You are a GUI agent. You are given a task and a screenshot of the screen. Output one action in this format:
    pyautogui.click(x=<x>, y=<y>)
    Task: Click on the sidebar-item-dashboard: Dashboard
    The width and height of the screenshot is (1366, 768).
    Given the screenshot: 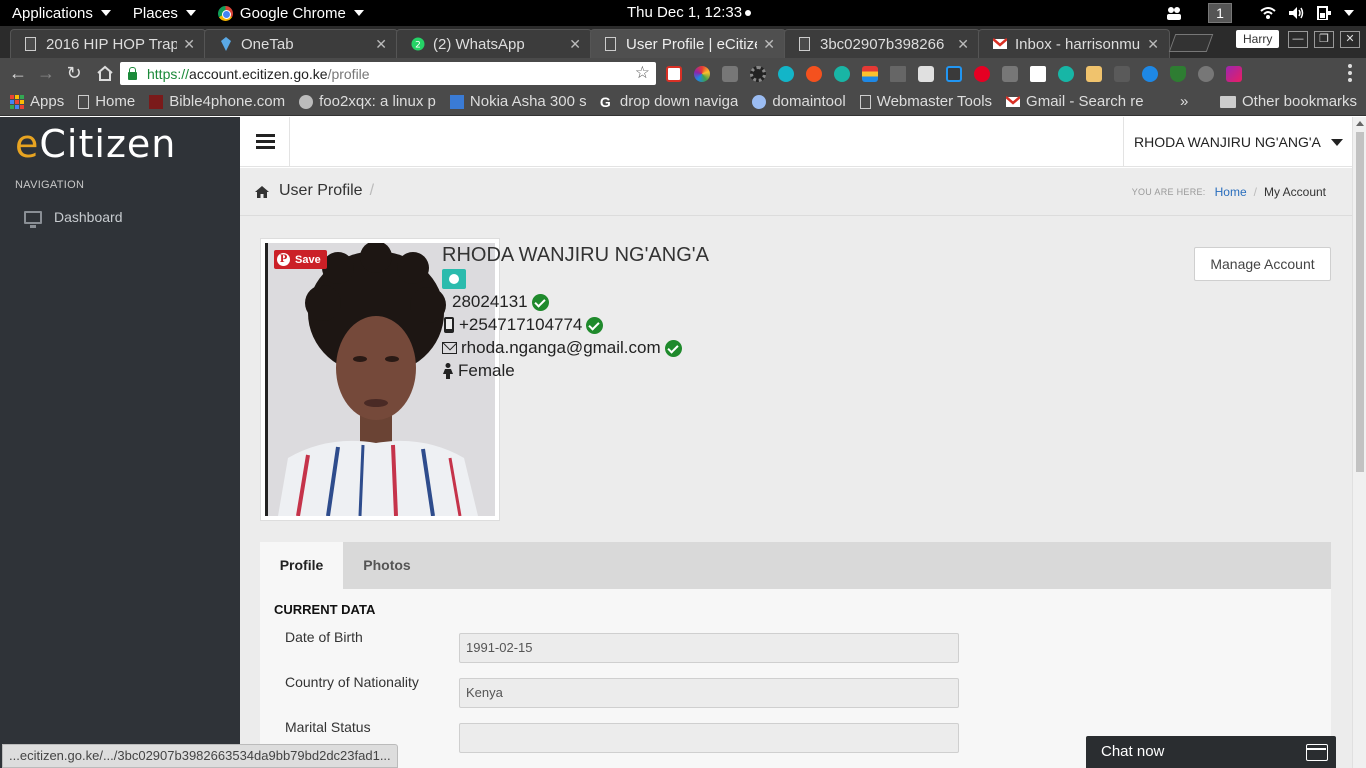 What is the action you would take?
    pyautogui.click(x=73, y=218)
    